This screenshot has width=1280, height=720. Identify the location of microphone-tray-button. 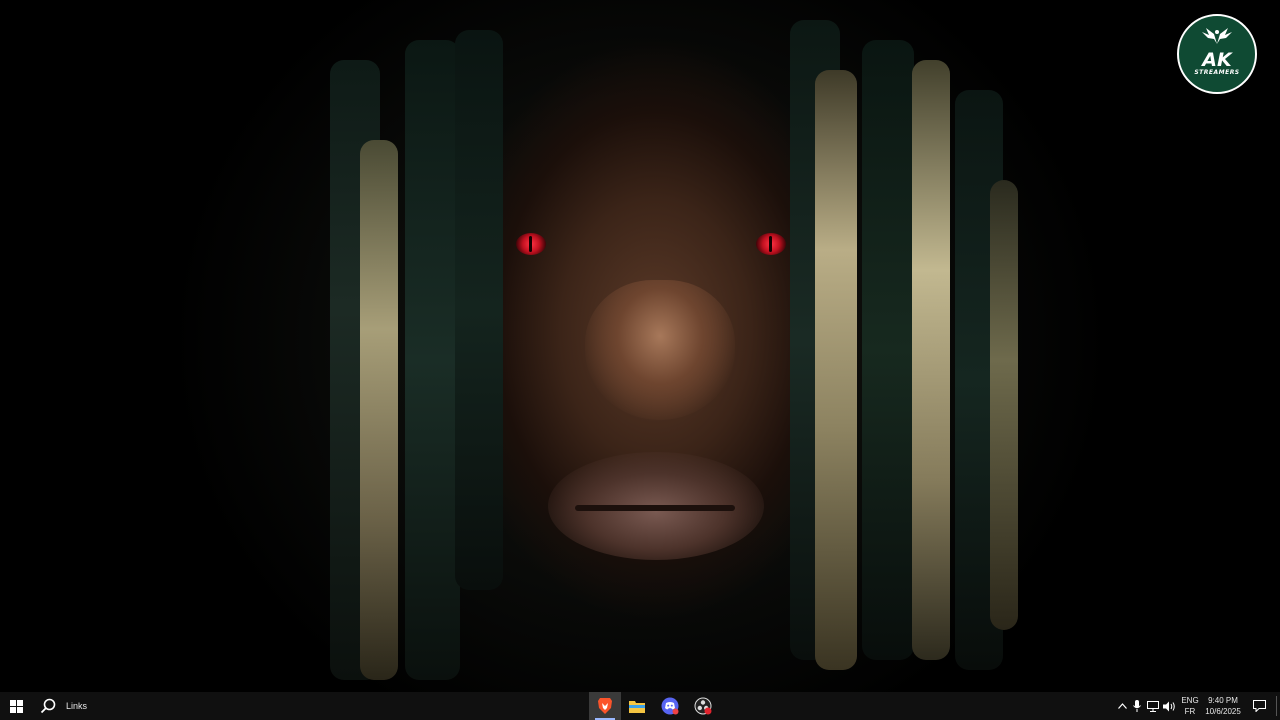
(1137, 706).